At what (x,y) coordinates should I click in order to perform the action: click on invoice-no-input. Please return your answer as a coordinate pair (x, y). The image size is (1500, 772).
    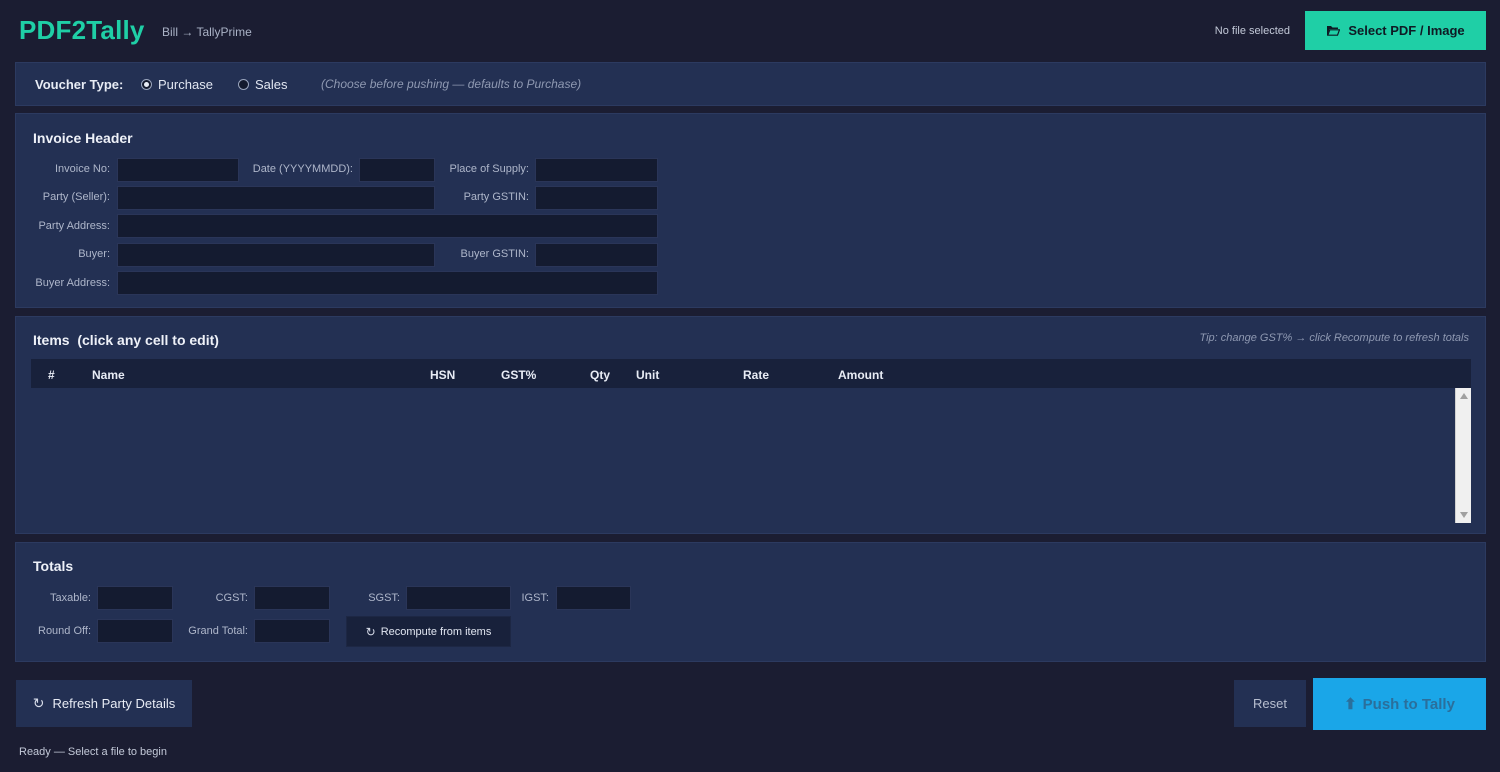
    Looking at the image, I should click on (178, 170).